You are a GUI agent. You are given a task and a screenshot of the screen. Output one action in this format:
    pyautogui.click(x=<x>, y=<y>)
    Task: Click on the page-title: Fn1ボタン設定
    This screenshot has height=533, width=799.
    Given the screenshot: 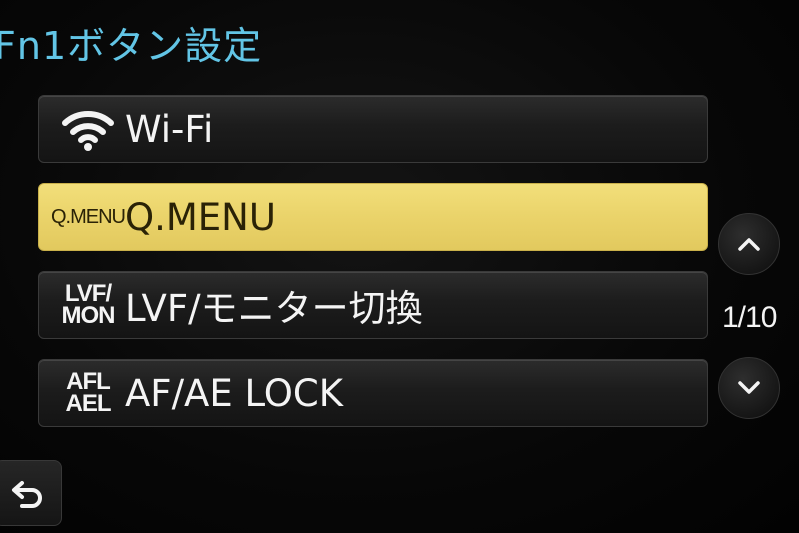 What is the action you would take?
    pyautogui.click(x=131, y=46)
    